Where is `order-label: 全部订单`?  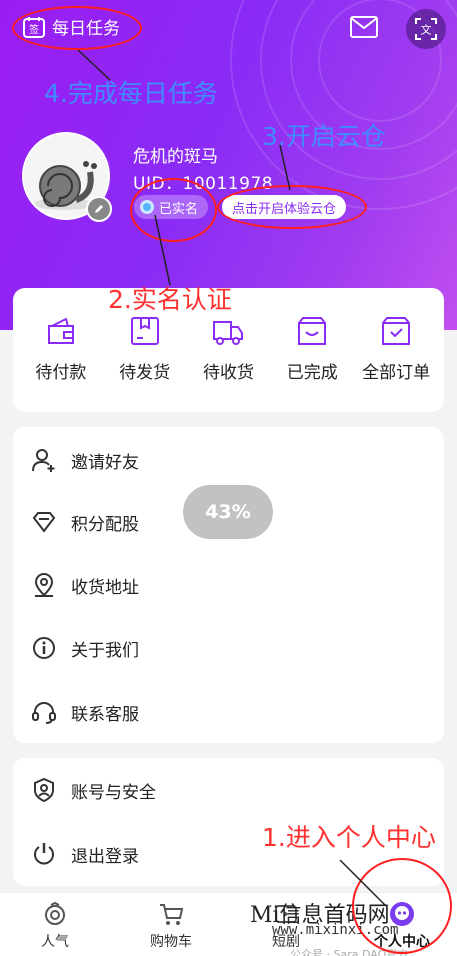
order-label: 全部订单 is located at coordinates (396, 373).